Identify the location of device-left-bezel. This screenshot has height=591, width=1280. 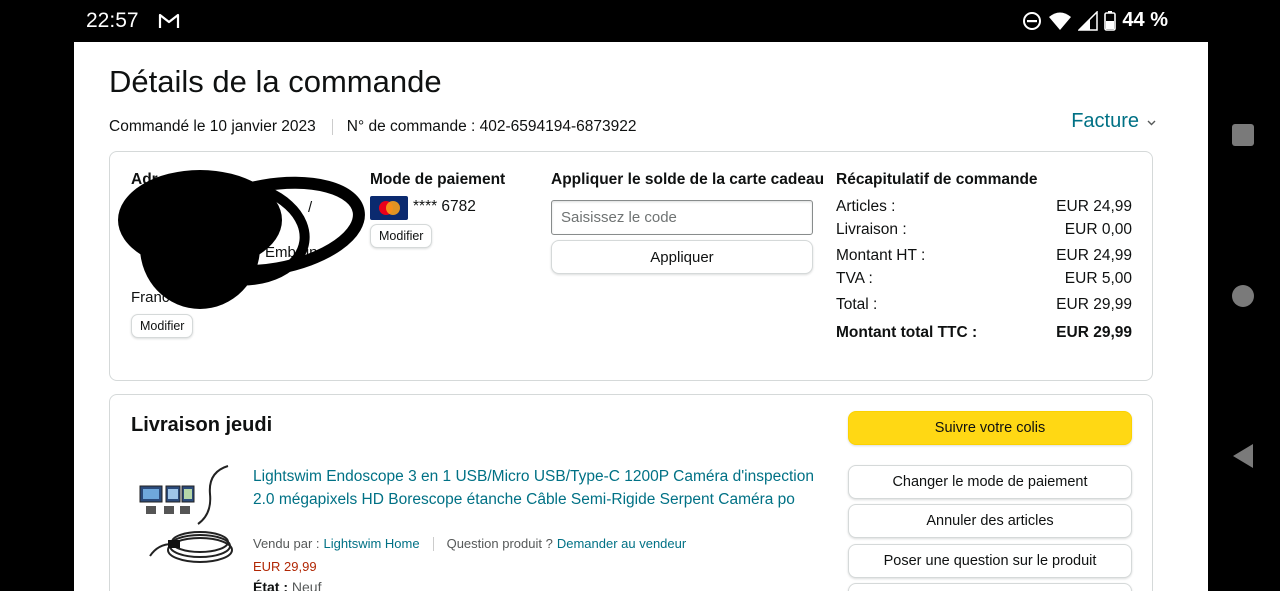
(37, 295).